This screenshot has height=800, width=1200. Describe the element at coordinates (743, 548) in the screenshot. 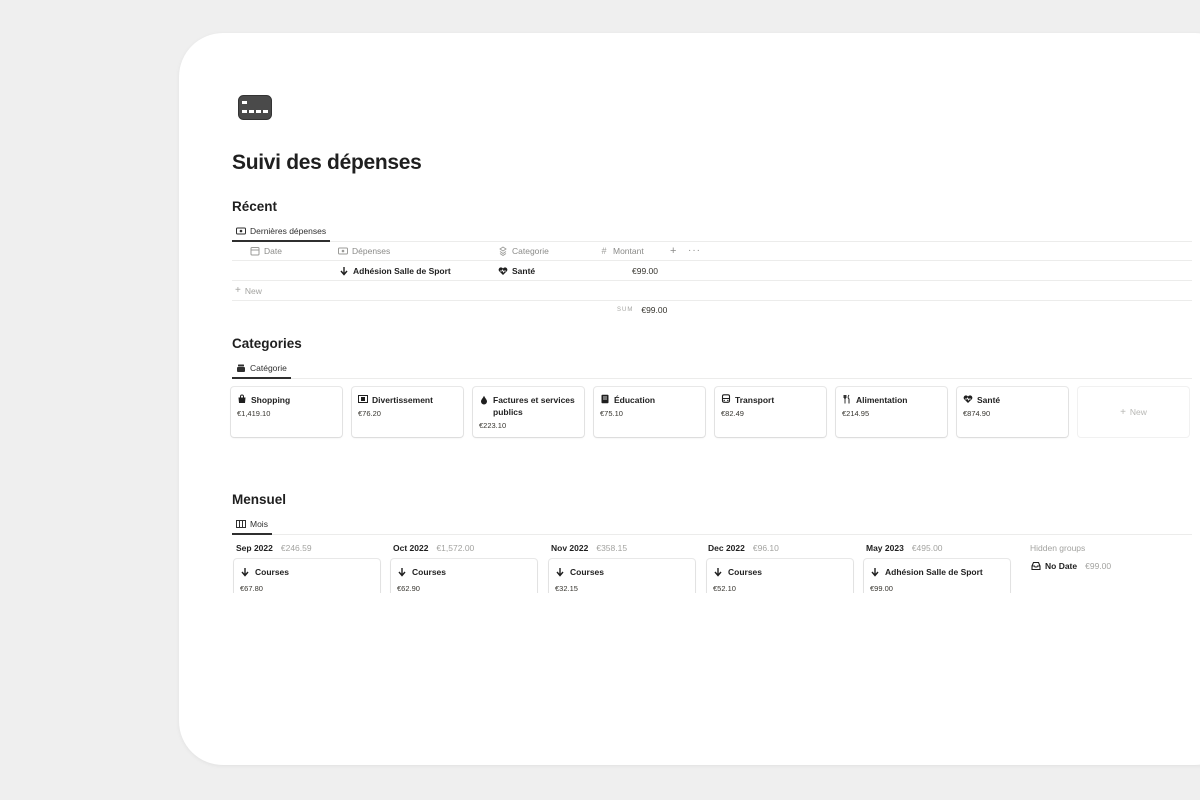

I see `board-column-header: Dec 2022 €96.10` at that location.